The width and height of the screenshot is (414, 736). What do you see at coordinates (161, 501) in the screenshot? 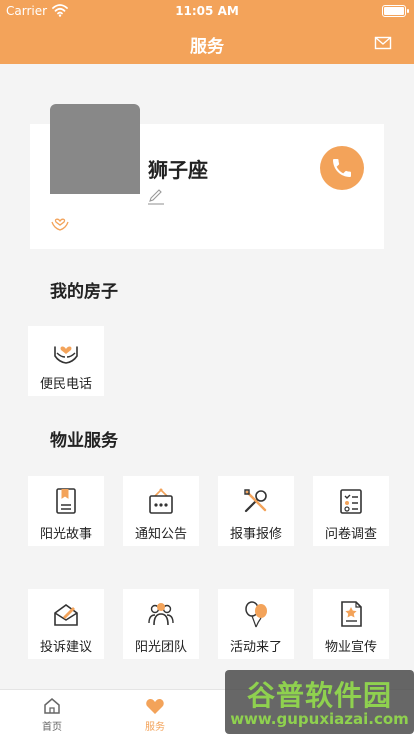
I see `notice-board-icon` at bounding box center [161, 501].